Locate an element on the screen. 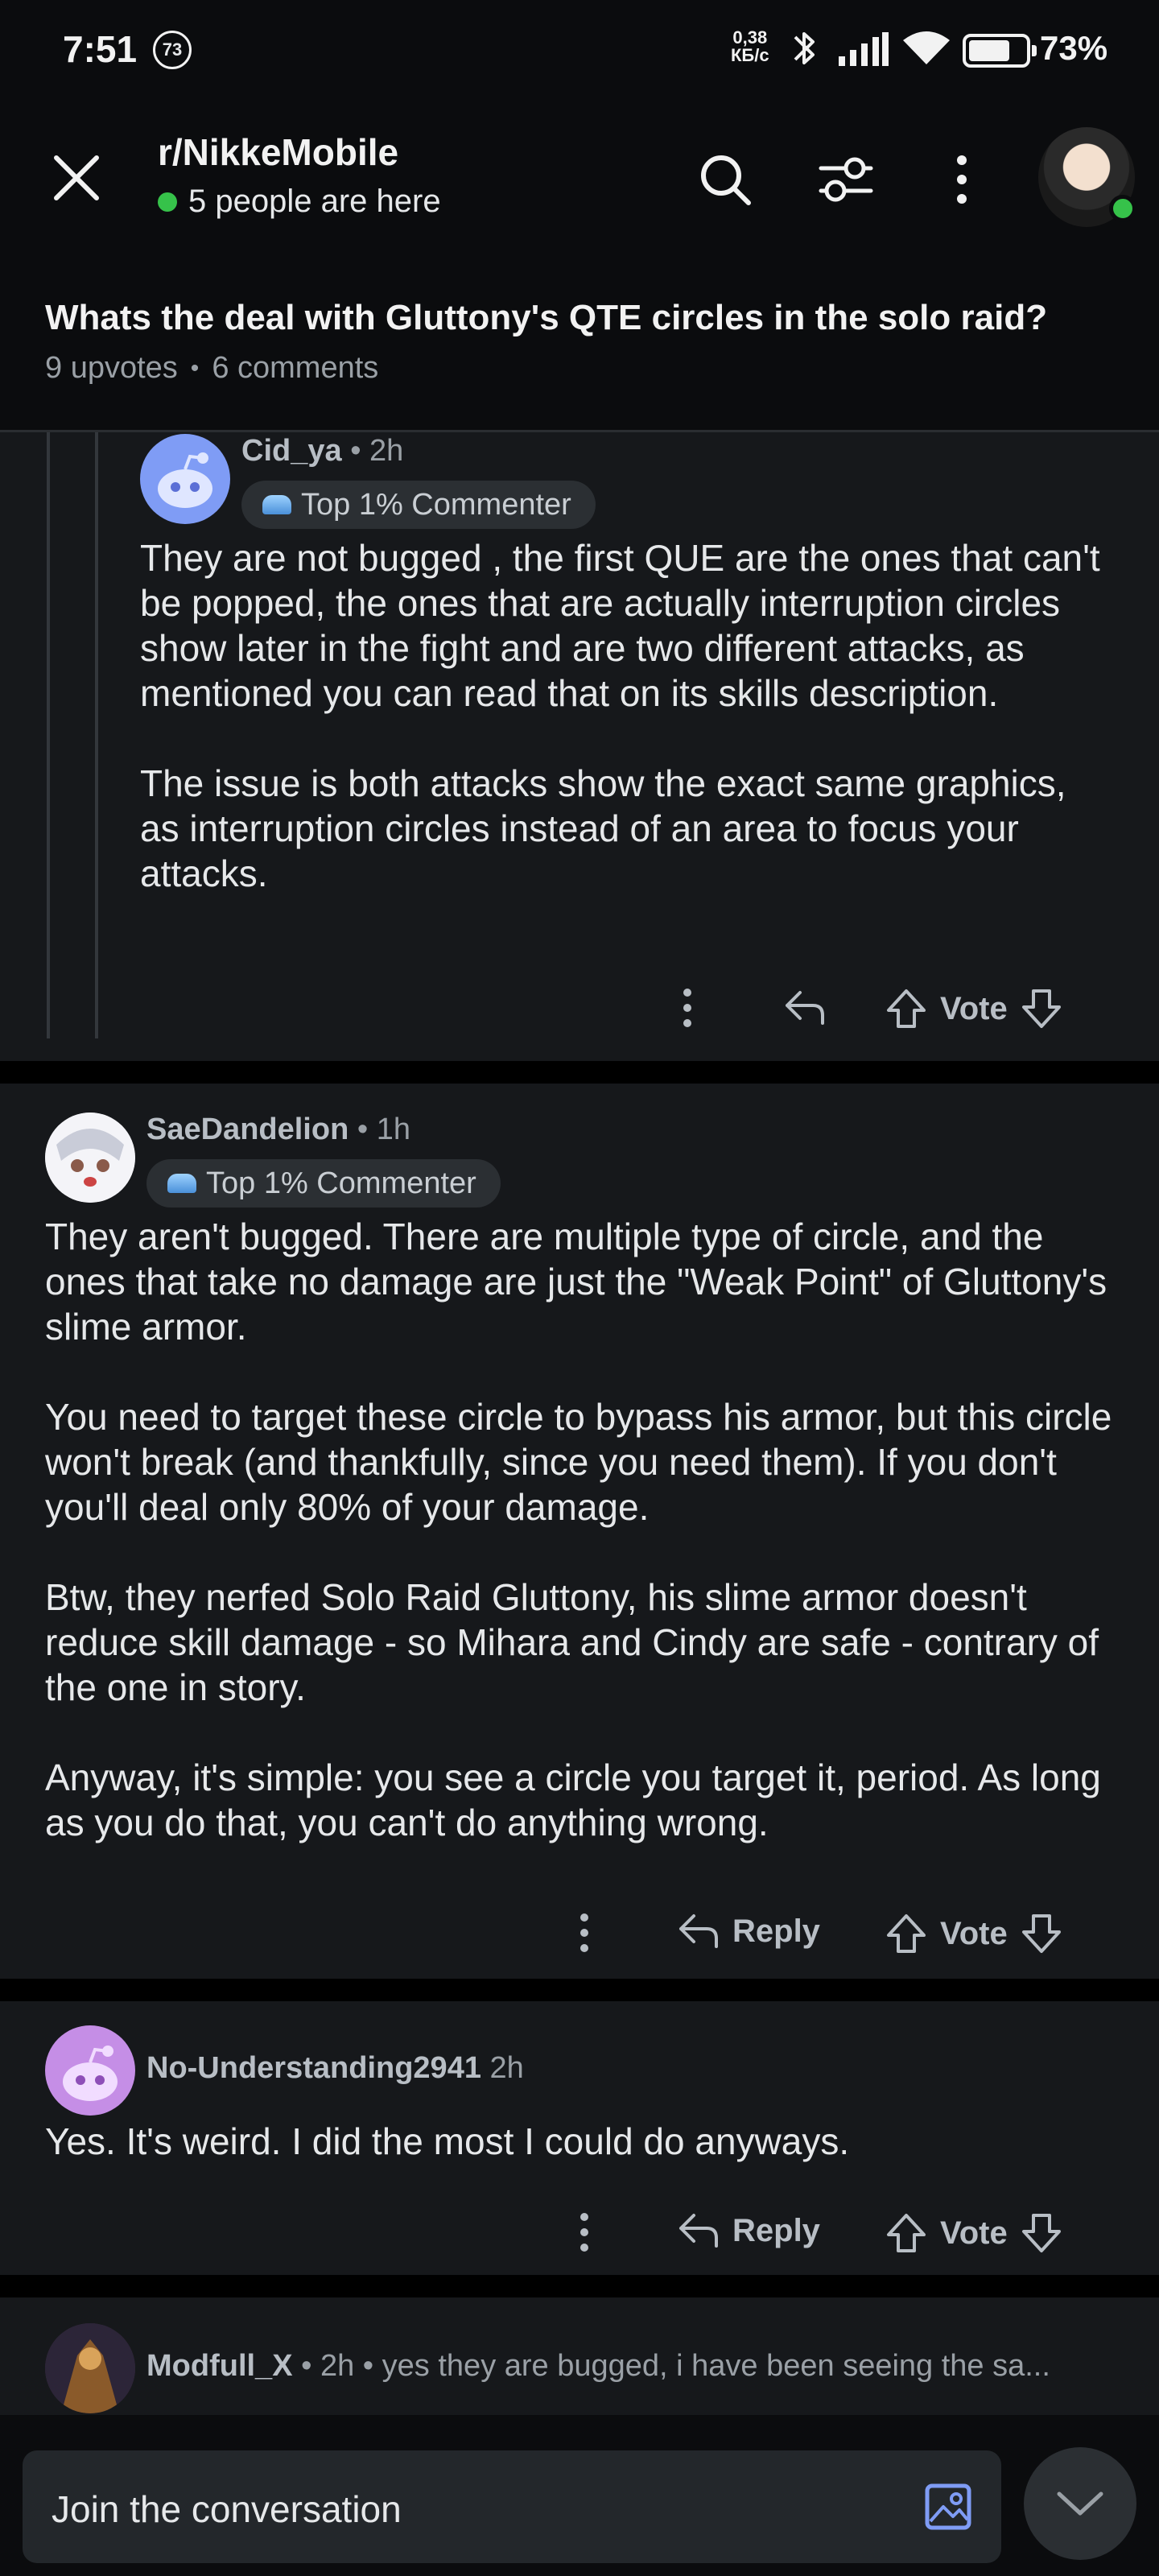 This screenshot has height=2576, width=1159. comment-time: 2h is located at coordinates (506, 2068).